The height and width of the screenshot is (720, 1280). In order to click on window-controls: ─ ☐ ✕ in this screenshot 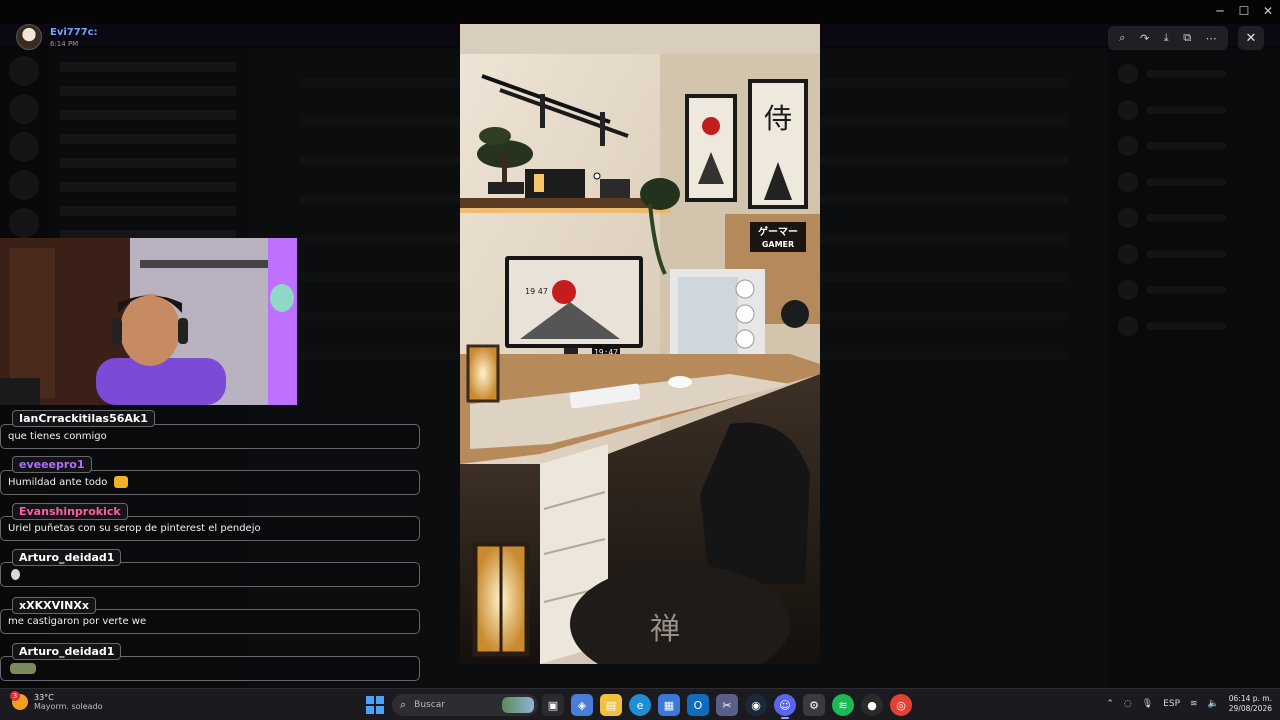, I will do `click(1244, 11)`.